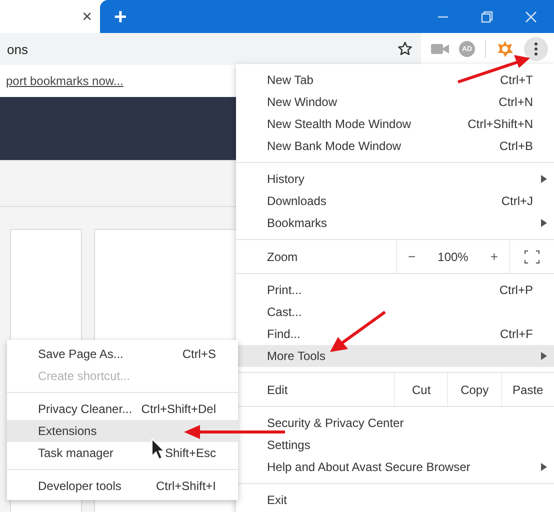  I want to click on menu-item: Developer tools Ctrl+Shift+I, so click(122, 486).